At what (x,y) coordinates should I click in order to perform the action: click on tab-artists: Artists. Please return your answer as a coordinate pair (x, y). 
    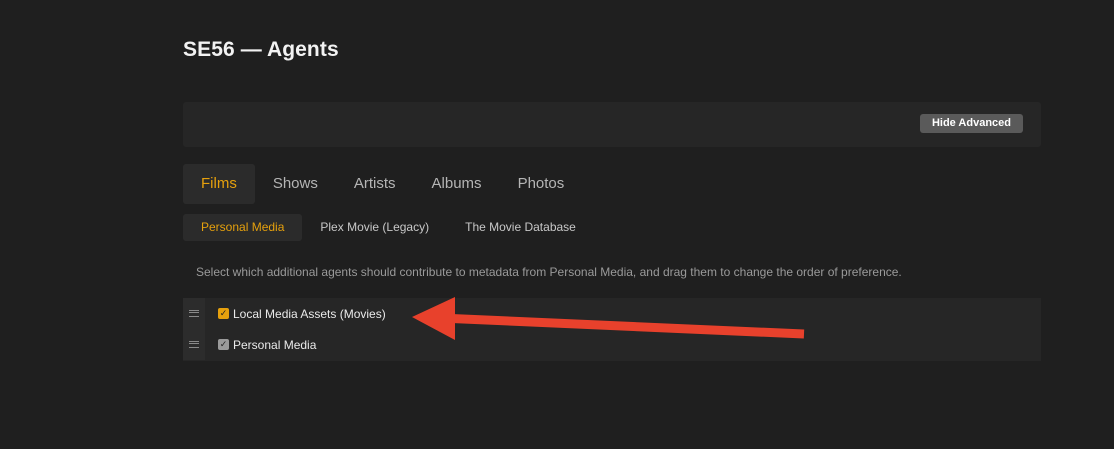
    Looking at the image, I should click on (375, 184).